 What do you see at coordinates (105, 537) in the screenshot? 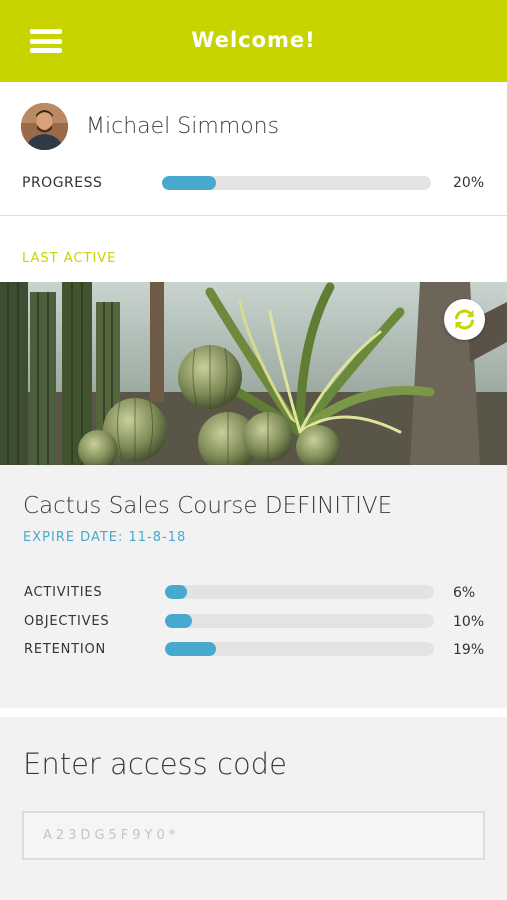
I see `expire-date: EXPIRE DATE: 11-8-18` at bounding box center [105, 537].